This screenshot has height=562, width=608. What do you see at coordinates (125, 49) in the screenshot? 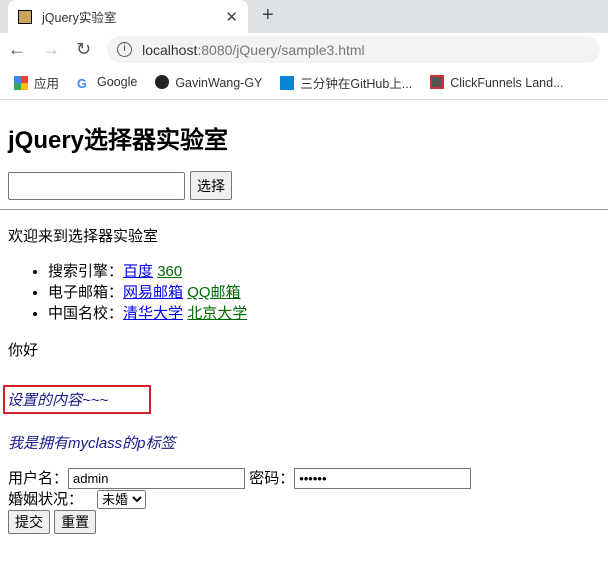
I see `info-icon: i` at bounding box center [125, 49].